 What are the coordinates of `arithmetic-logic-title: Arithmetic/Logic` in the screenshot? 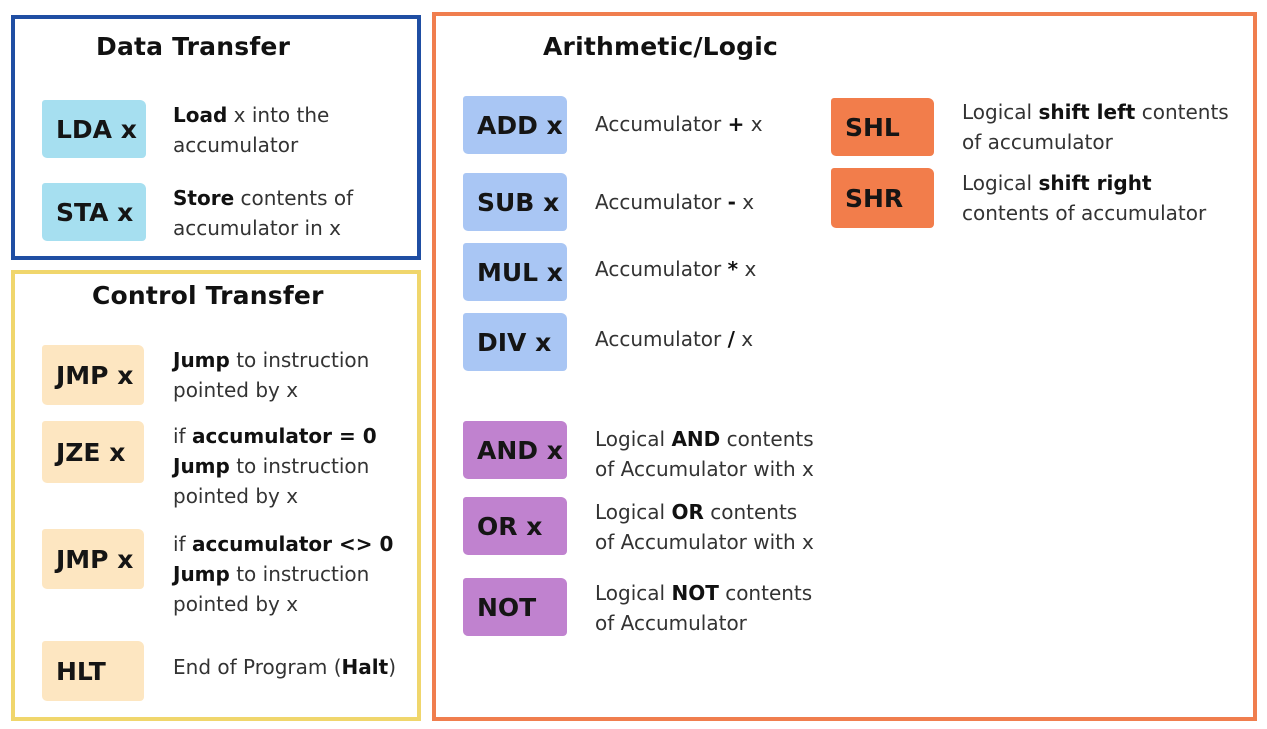 It's located at (661, 46).